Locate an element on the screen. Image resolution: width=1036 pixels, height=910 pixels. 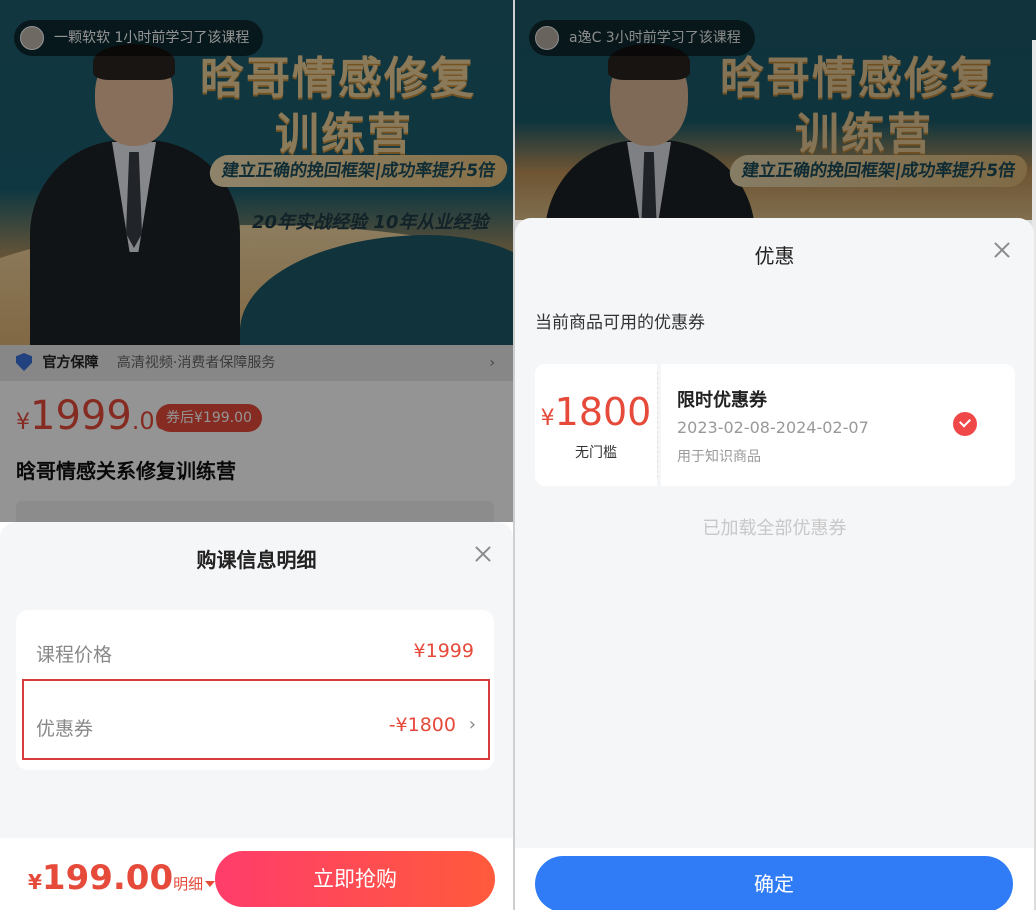
selected-check-icon is located at coordinates (965, 424).